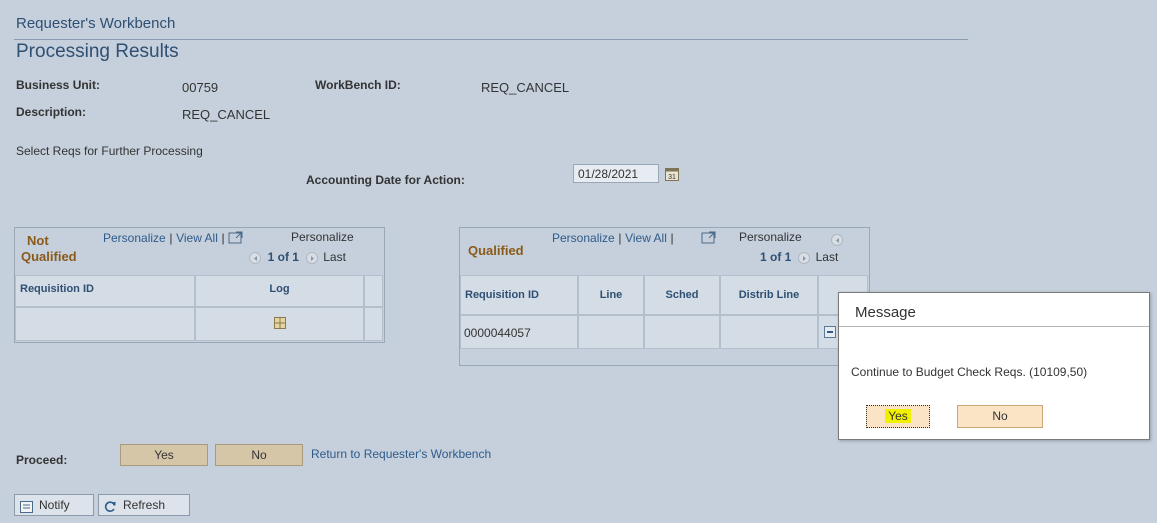  I want to click on refresh-label: Refresh, so click(144, 505).